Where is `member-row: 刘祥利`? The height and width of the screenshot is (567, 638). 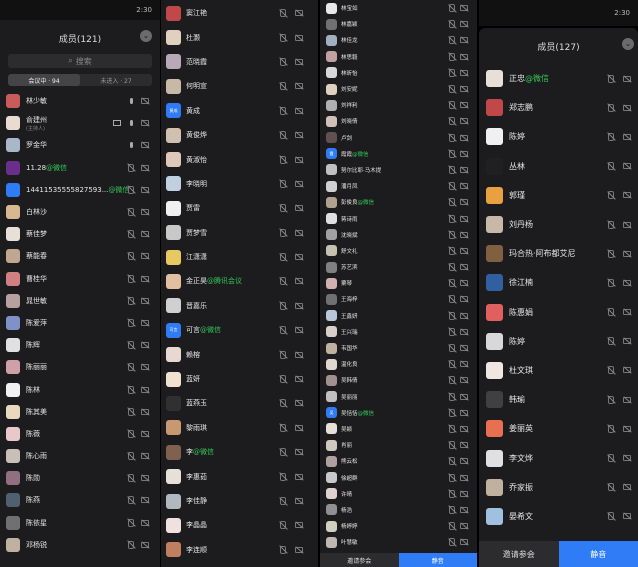
member-row: 刘祥利 is located at coordinates (398, 105).